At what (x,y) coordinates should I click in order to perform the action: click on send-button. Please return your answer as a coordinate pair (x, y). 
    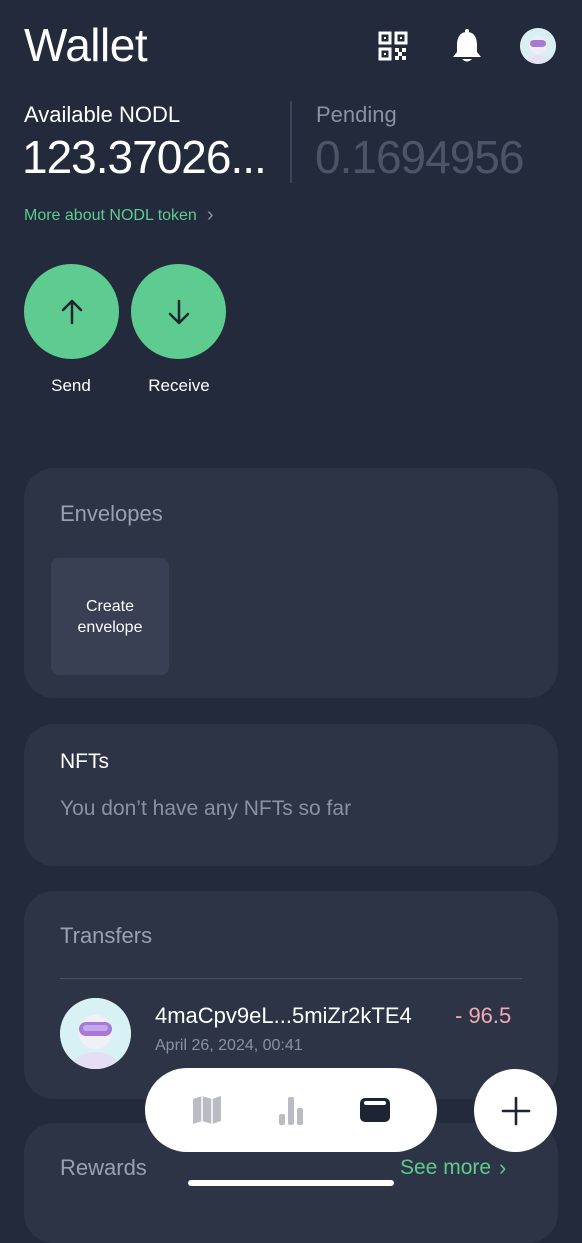
    Looking at the image, I should click on (71, 311).